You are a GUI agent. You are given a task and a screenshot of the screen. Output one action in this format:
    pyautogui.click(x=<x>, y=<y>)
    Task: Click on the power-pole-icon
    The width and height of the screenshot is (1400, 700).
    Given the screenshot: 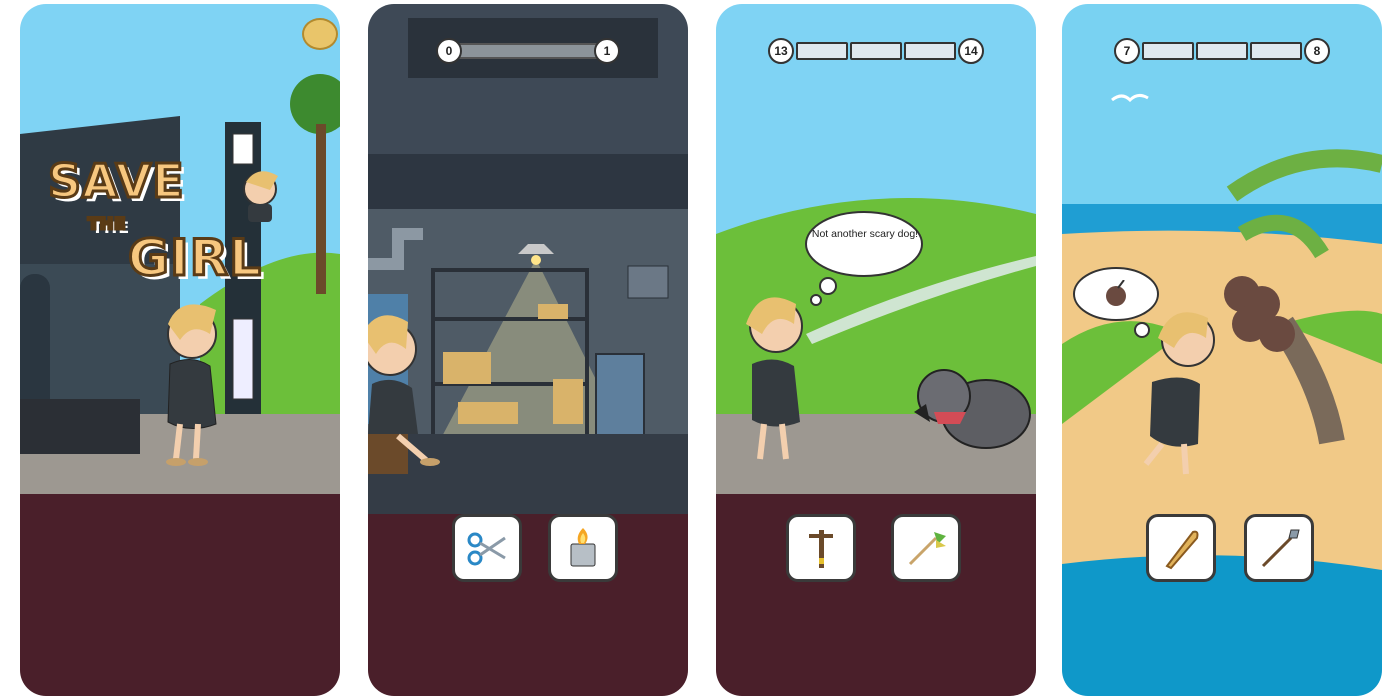 What is the action you would take?
    pyautogui.click(x=821, y=549)
    